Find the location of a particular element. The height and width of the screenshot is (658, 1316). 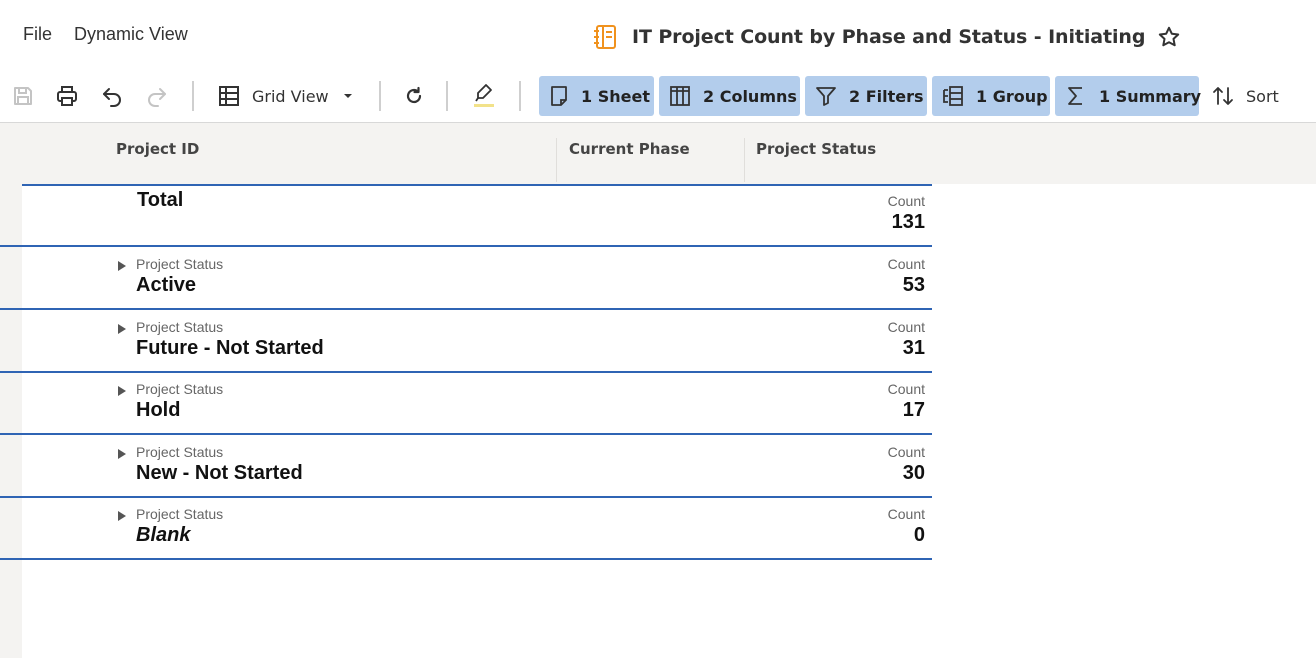

grid-icon is located at coordinates (229, 96).